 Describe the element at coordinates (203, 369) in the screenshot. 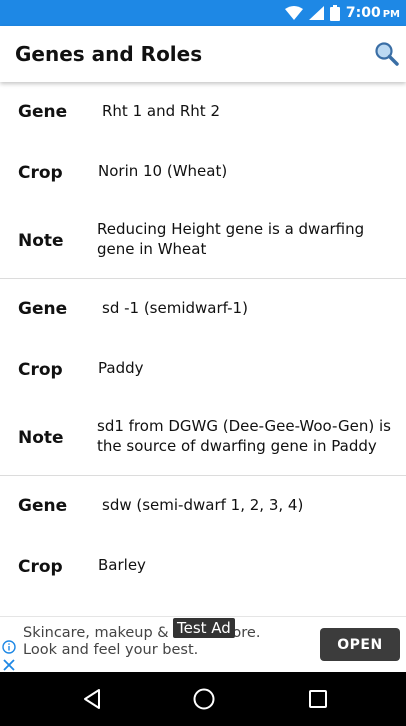

I see `crop-row: Crop Paddy` at that location.